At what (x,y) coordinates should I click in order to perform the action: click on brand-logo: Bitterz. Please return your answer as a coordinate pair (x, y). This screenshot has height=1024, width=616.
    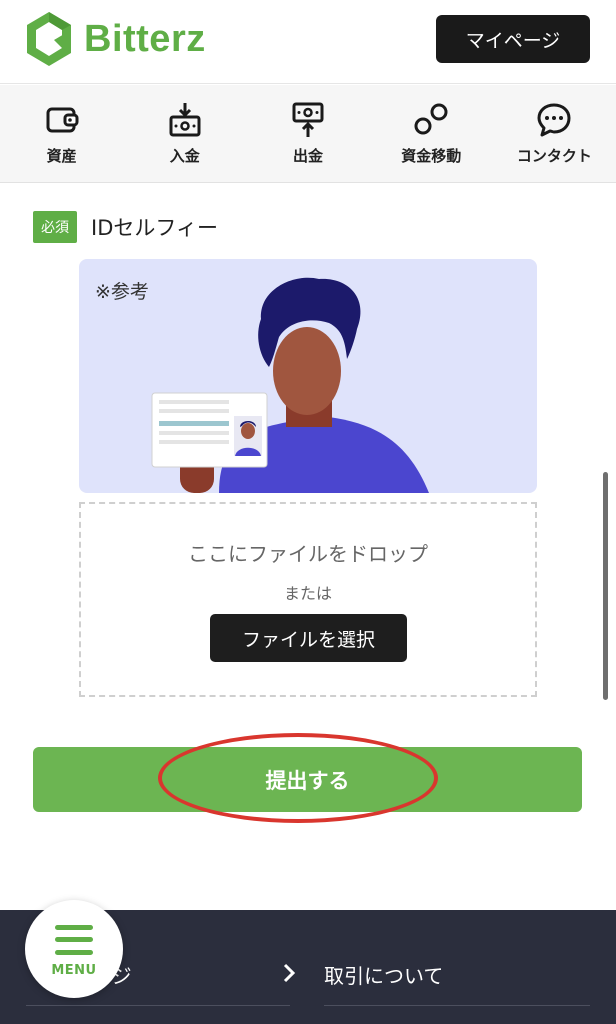
    Looking at the image, I should click on (115, 39).